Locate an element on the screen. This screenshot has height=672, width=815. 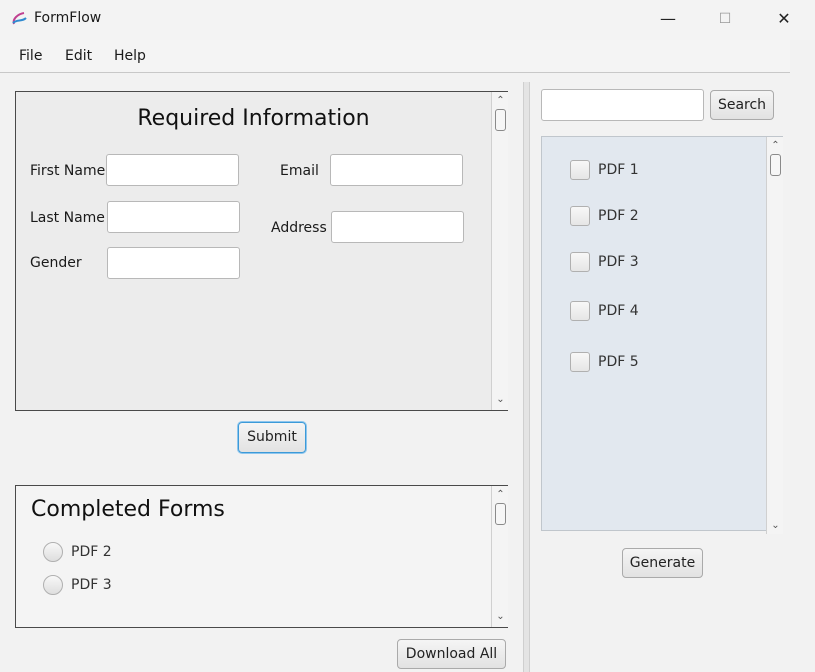
split-divider is located at coordinates (526, 377).